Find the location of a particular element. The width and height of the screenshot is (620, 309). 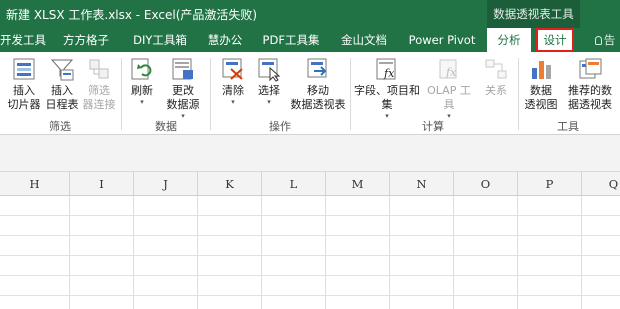

select-button: 选择 ▾ is located at coordinates (269, 81).